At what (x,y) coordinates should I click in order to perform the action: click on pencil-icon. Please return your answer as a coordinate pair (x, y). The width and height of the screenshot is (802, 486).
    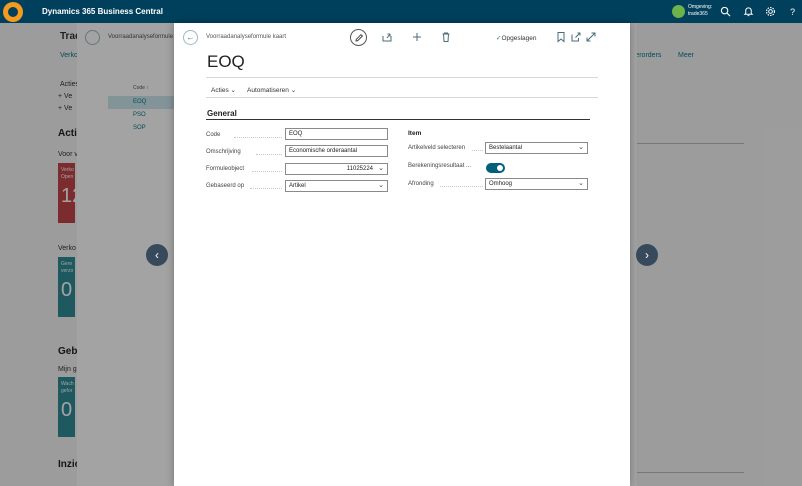
    Looking at the image, I should click on (359, 37).